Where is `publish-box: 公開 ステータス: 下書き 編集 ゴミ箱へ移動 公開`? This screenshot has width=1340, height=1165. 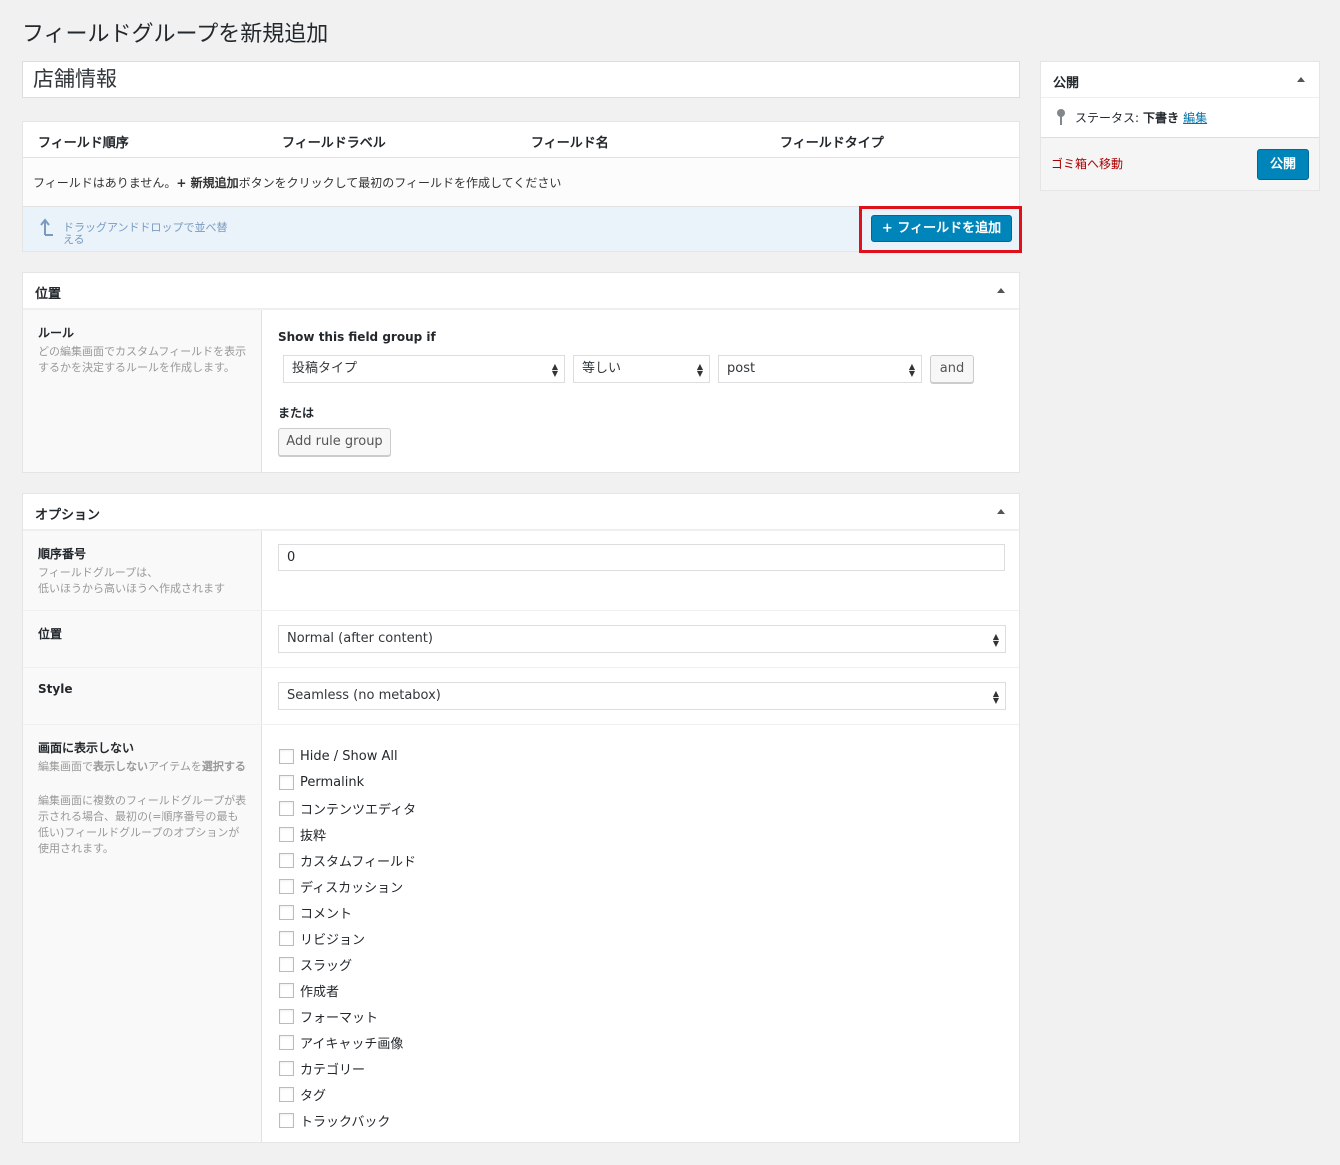
publish-box: 公開 ステータス: 下書き 編集 ゴミ箱へ移動 公開 is located at coordinates (1180, 126).